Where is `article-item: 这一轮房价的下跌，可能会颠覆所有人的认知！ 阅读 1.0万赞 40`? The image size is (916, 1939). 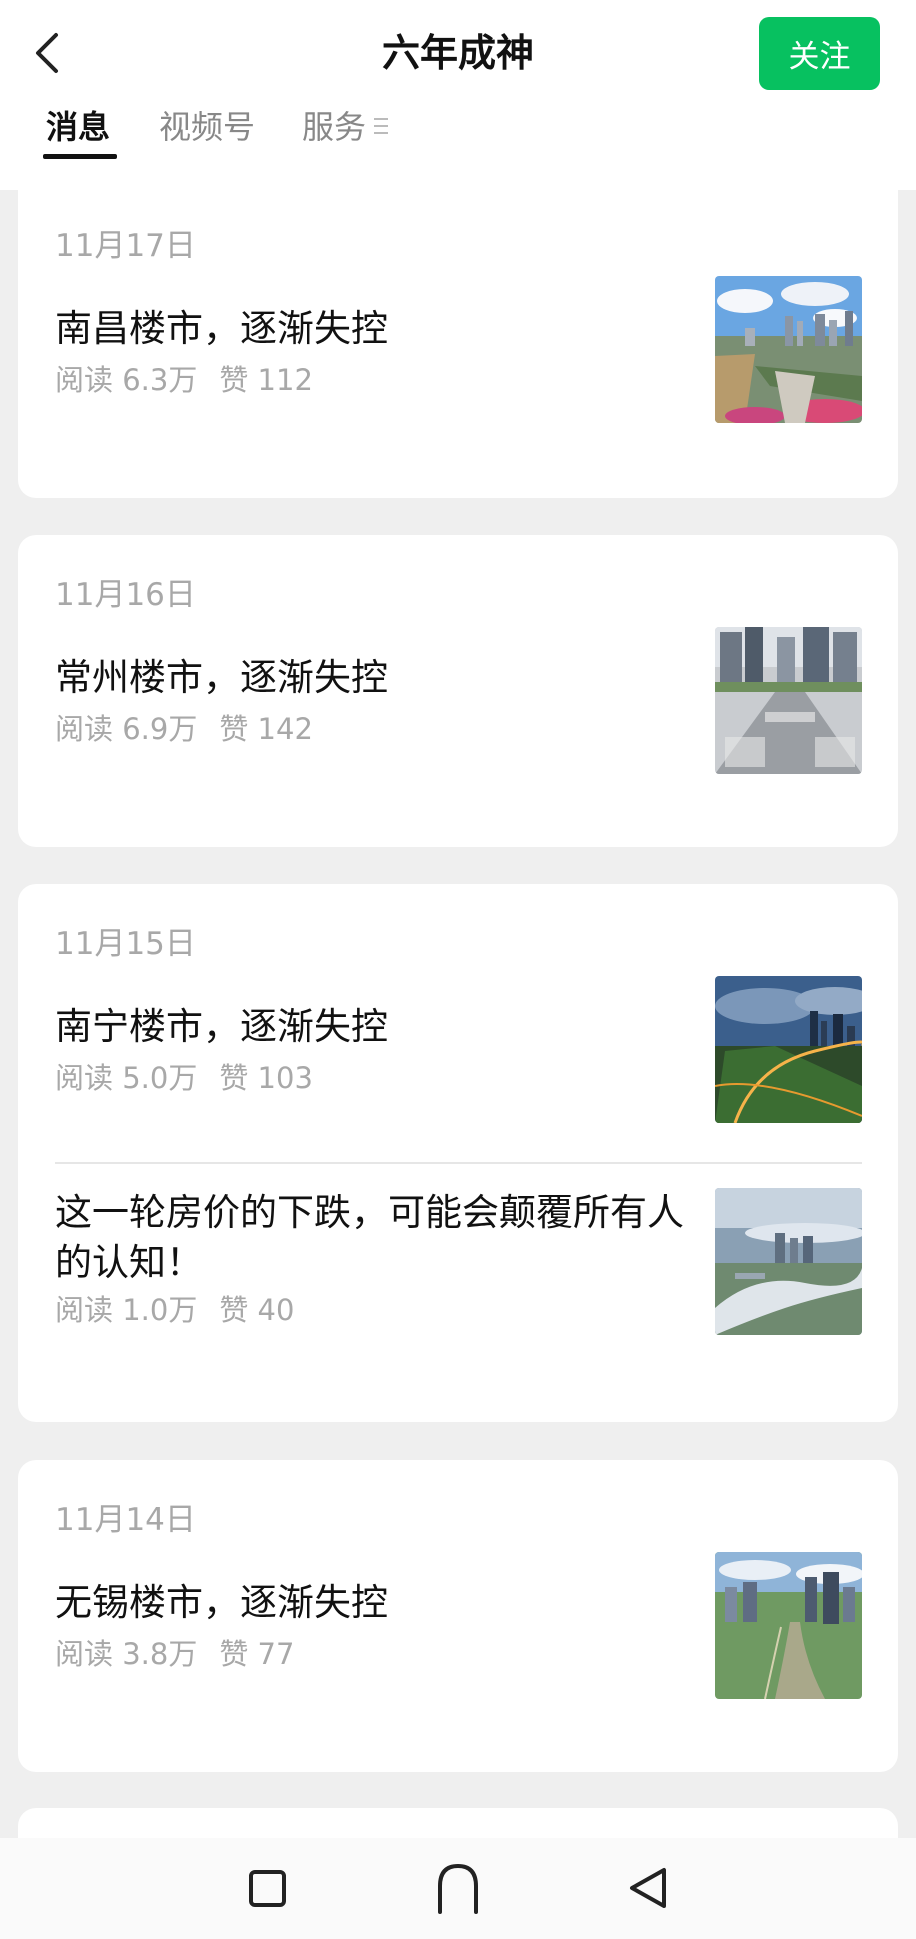
article-item: 这一轮房价的下跌，可能会颠覆所有人的认知！ 阅读 1.0万赞 40 is located at coordinates (458, 1286).